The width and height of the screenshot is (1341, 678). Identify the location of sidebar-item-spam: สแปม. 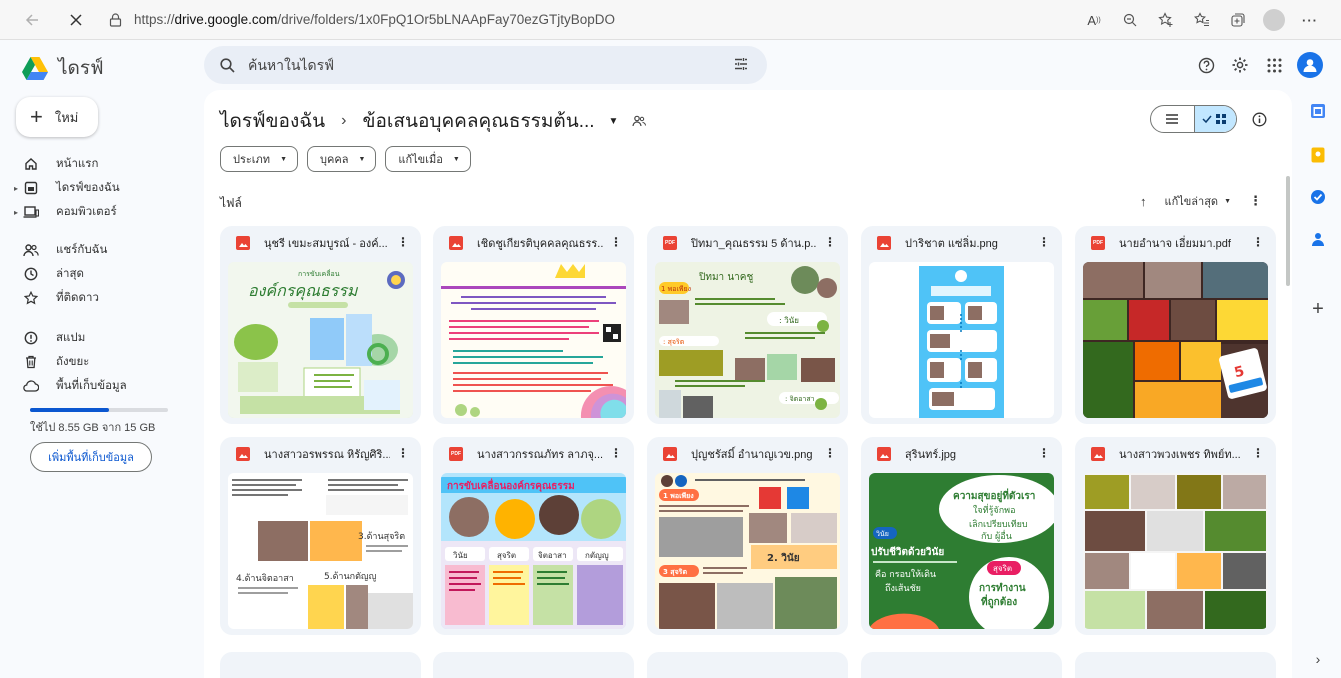
(53, 338).